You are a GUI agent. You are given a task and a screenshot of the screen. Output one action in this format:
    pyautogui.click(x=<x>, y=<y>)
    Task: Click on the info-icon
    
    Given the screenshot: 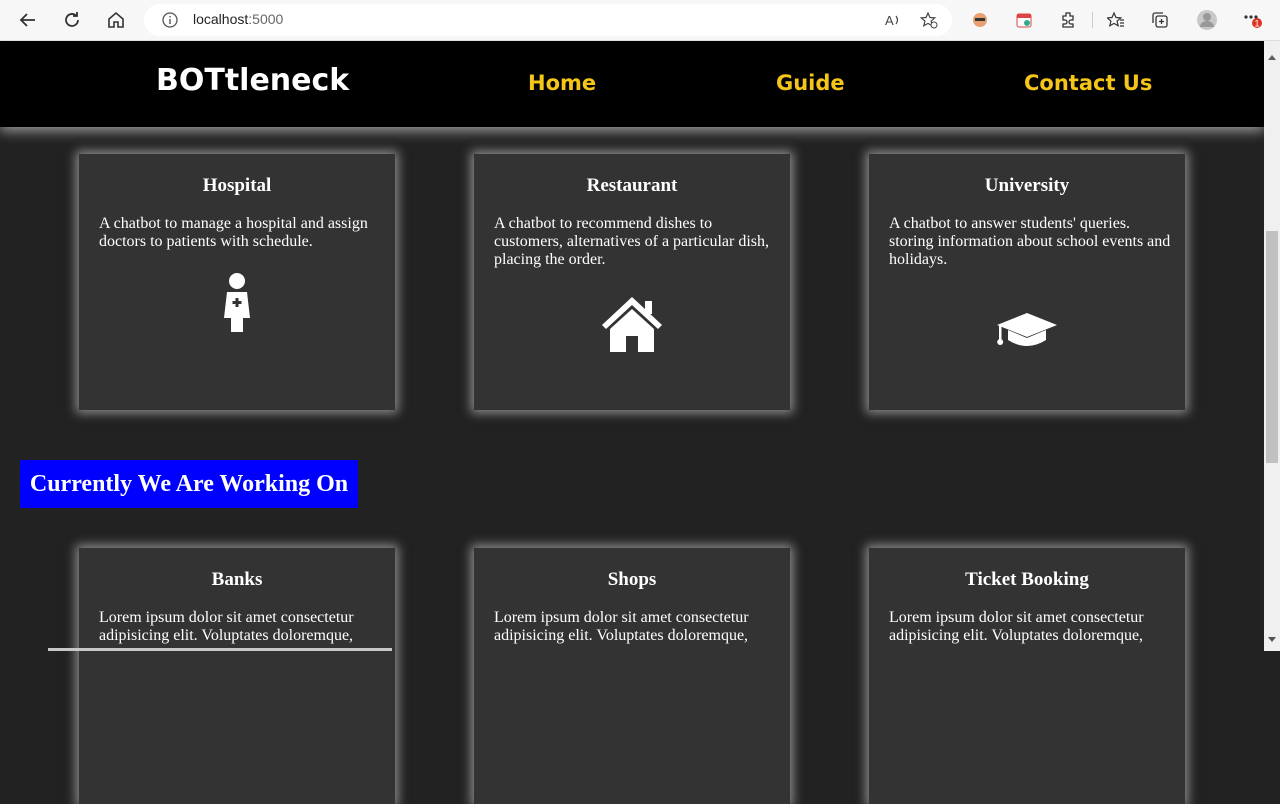 What is the action you would take?
    pyautogui.click(x=170, y=22)
    